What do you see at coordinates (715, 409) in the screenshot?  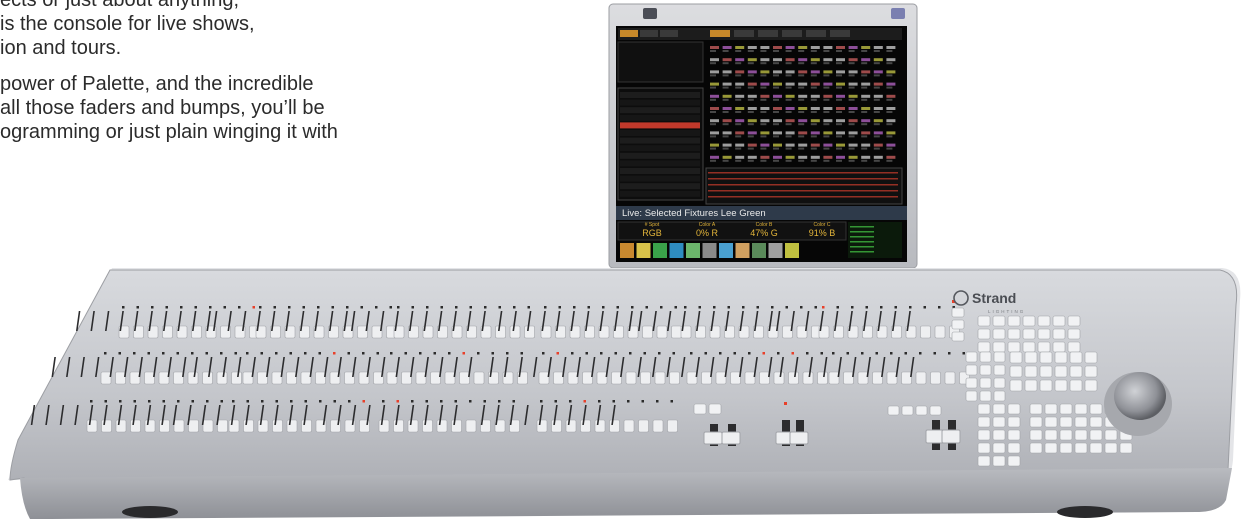 I see `master-key` at bounding box center [715, 409].